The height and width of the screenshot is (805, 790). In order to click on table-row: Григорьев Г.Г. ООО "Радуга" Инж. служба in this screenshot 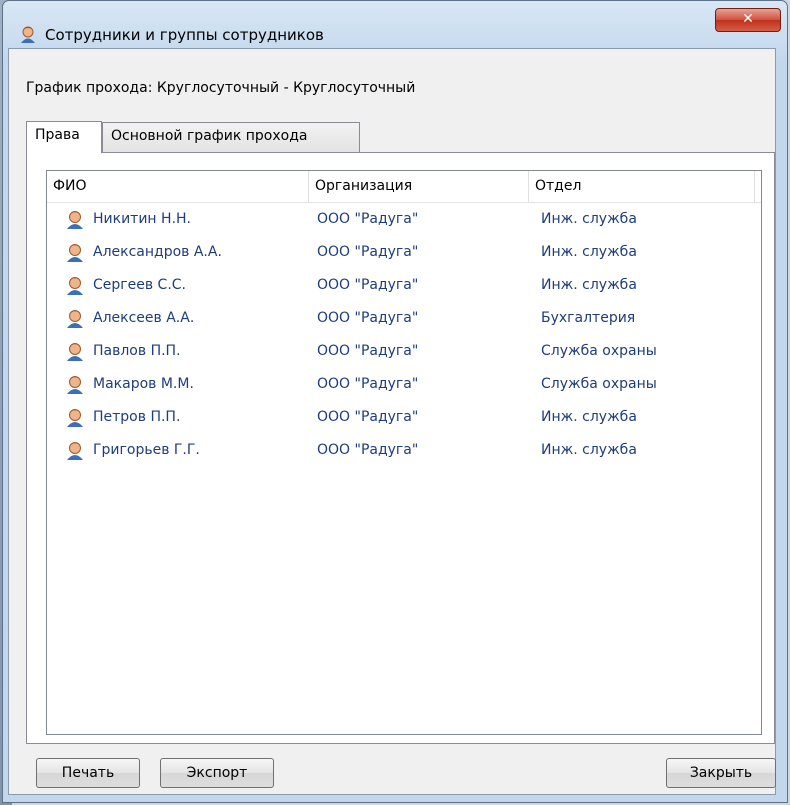, I will do `click(404, 450)`.